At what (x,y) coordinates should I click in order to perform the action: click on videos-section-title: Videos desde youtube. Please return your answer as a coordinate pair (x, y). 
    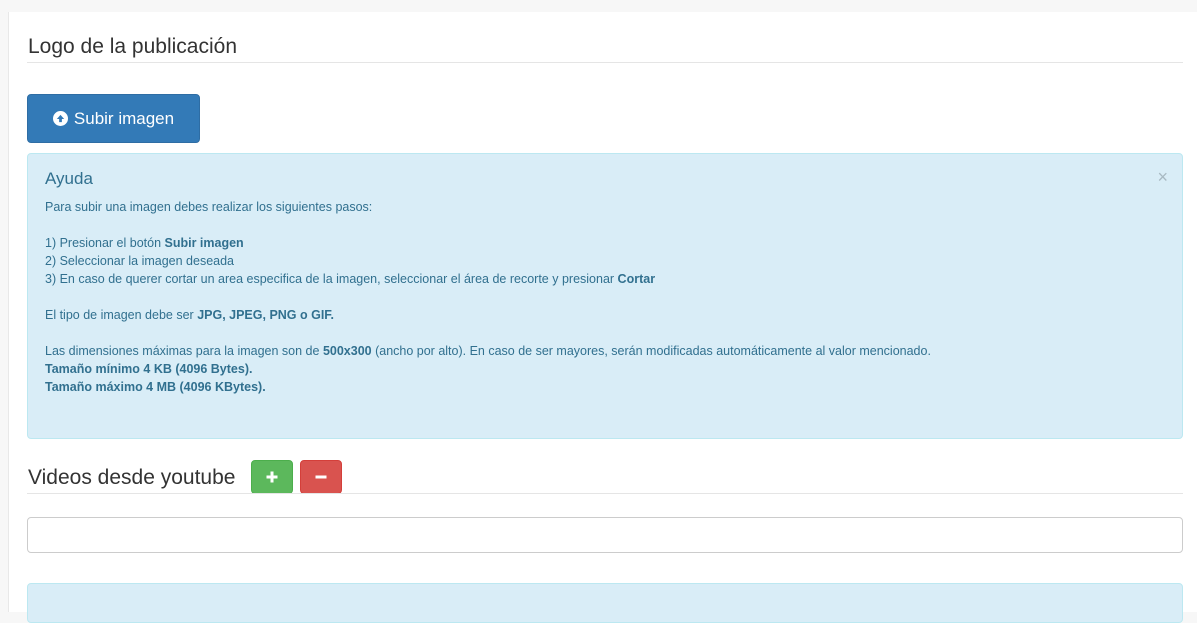
    Looking at the image, I should click on (132, 477).